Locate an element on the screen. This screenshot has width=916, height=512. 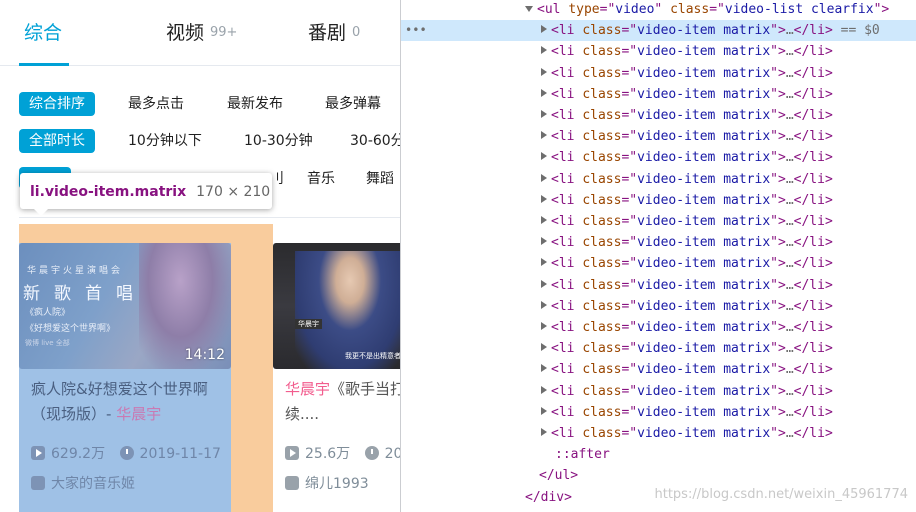
uploader-row: 大家的音乐姬 is located at coordinates (83, 483).